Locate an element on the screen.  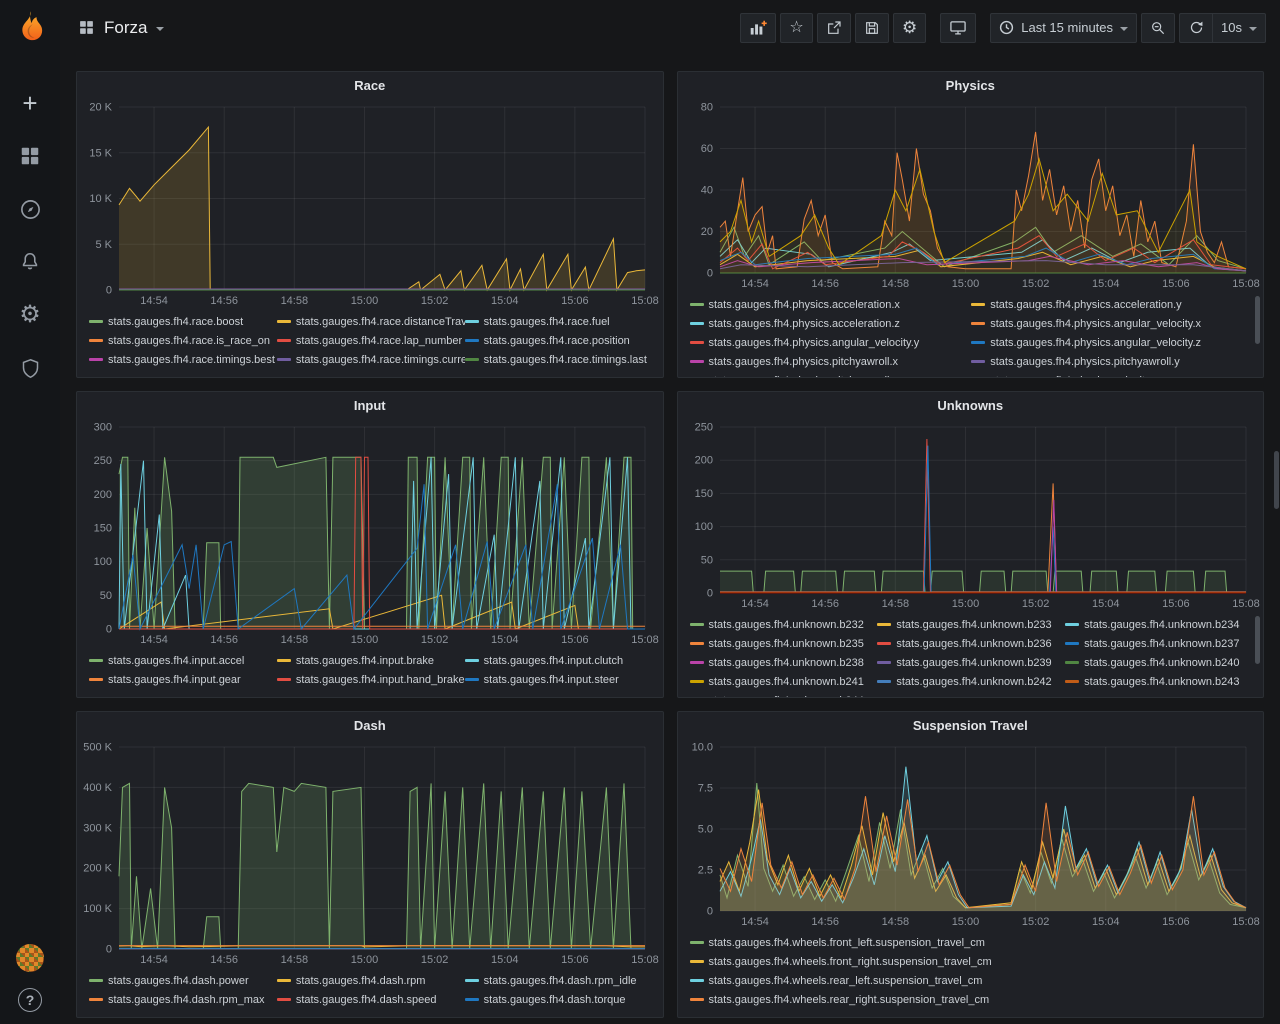
panel-title-input: Input is located at coordinates (370, 405).